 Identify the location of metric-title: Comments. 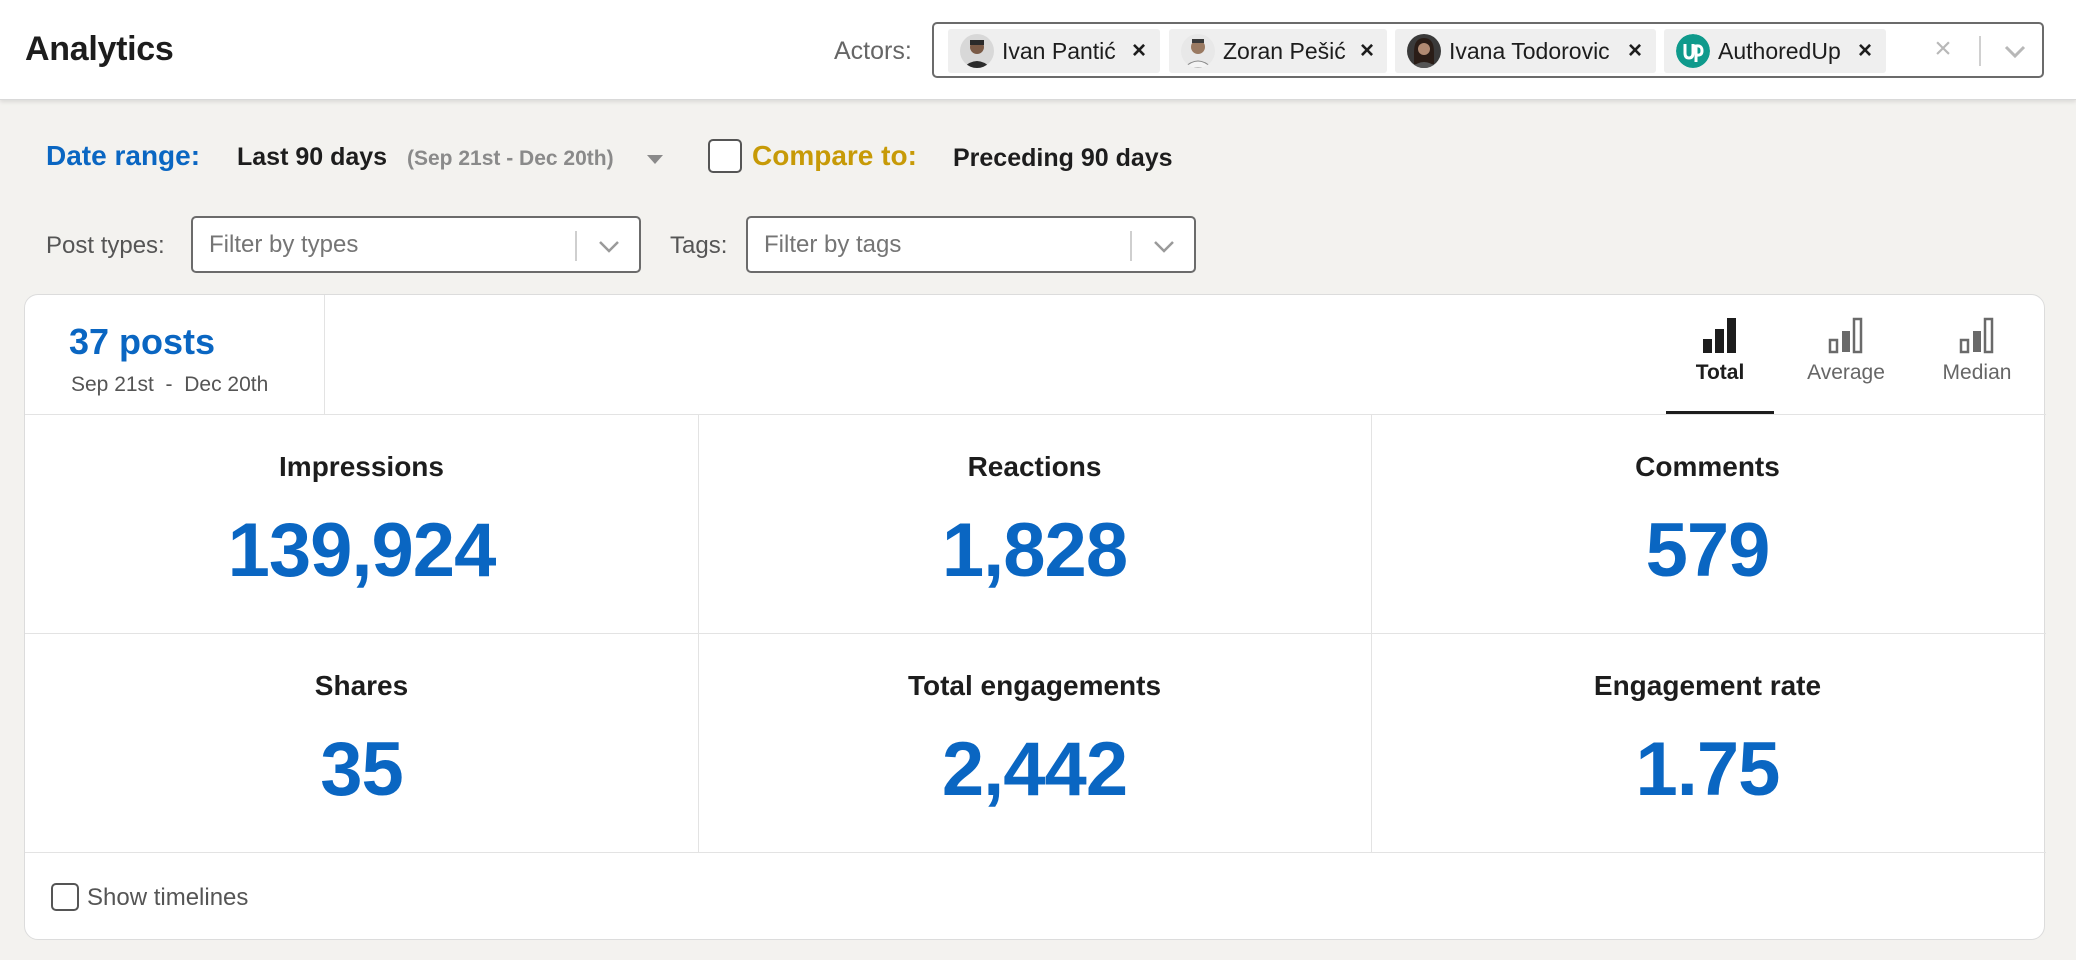
(1707, 466).